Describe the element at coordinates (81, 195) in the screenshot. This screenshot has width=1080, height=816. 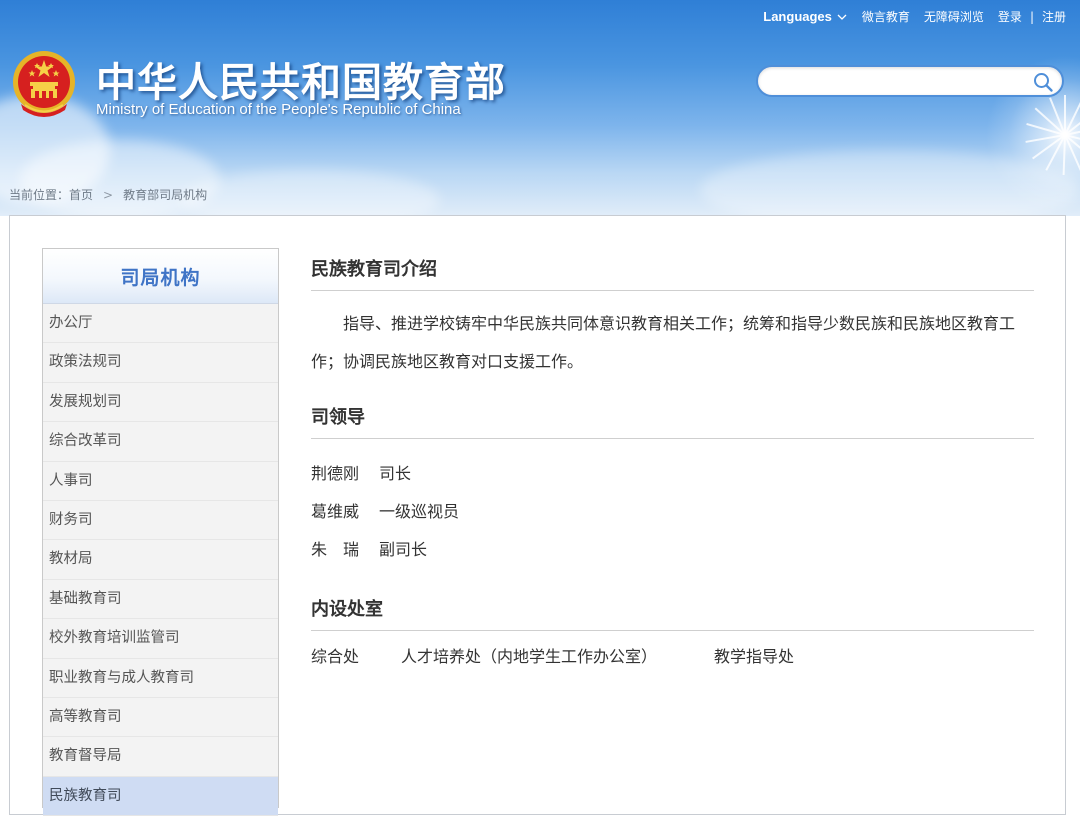
I see `breadcrumb-home-link: 首页` at that location.